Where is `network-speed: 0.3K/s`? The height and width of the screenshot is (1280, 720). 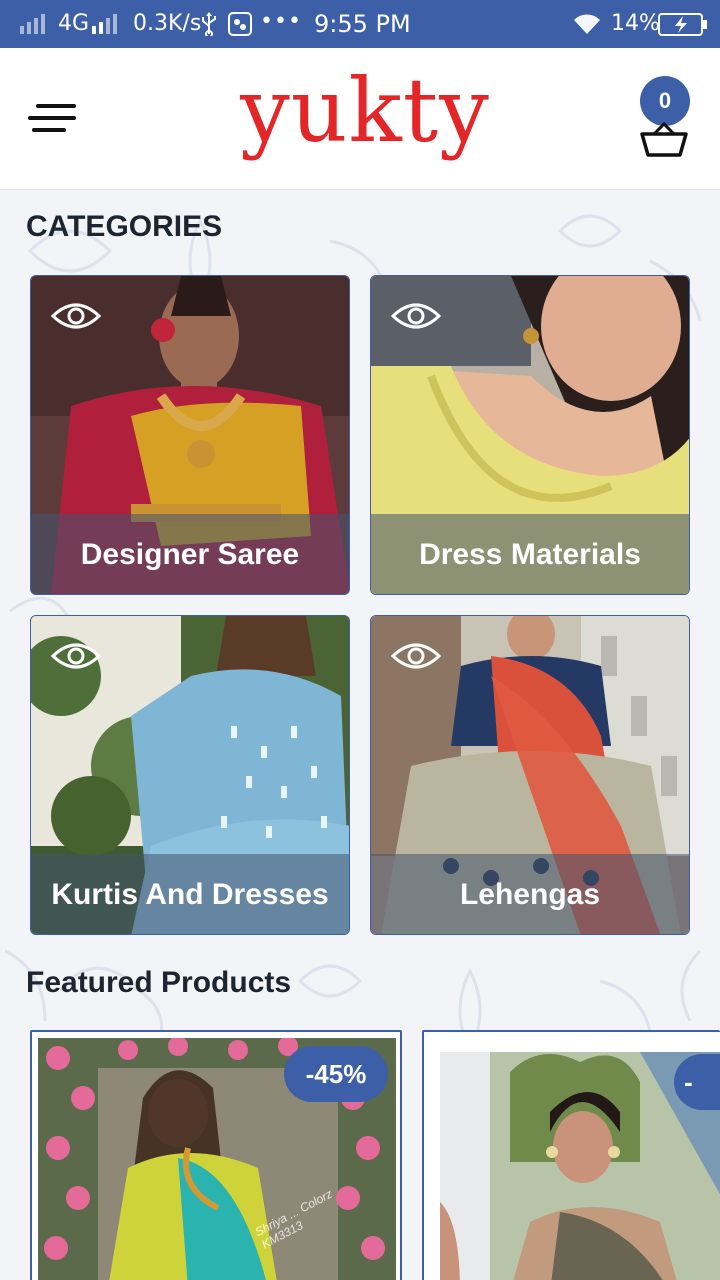 network-speed: 0.3K/s is located at coordinates (167, 23).